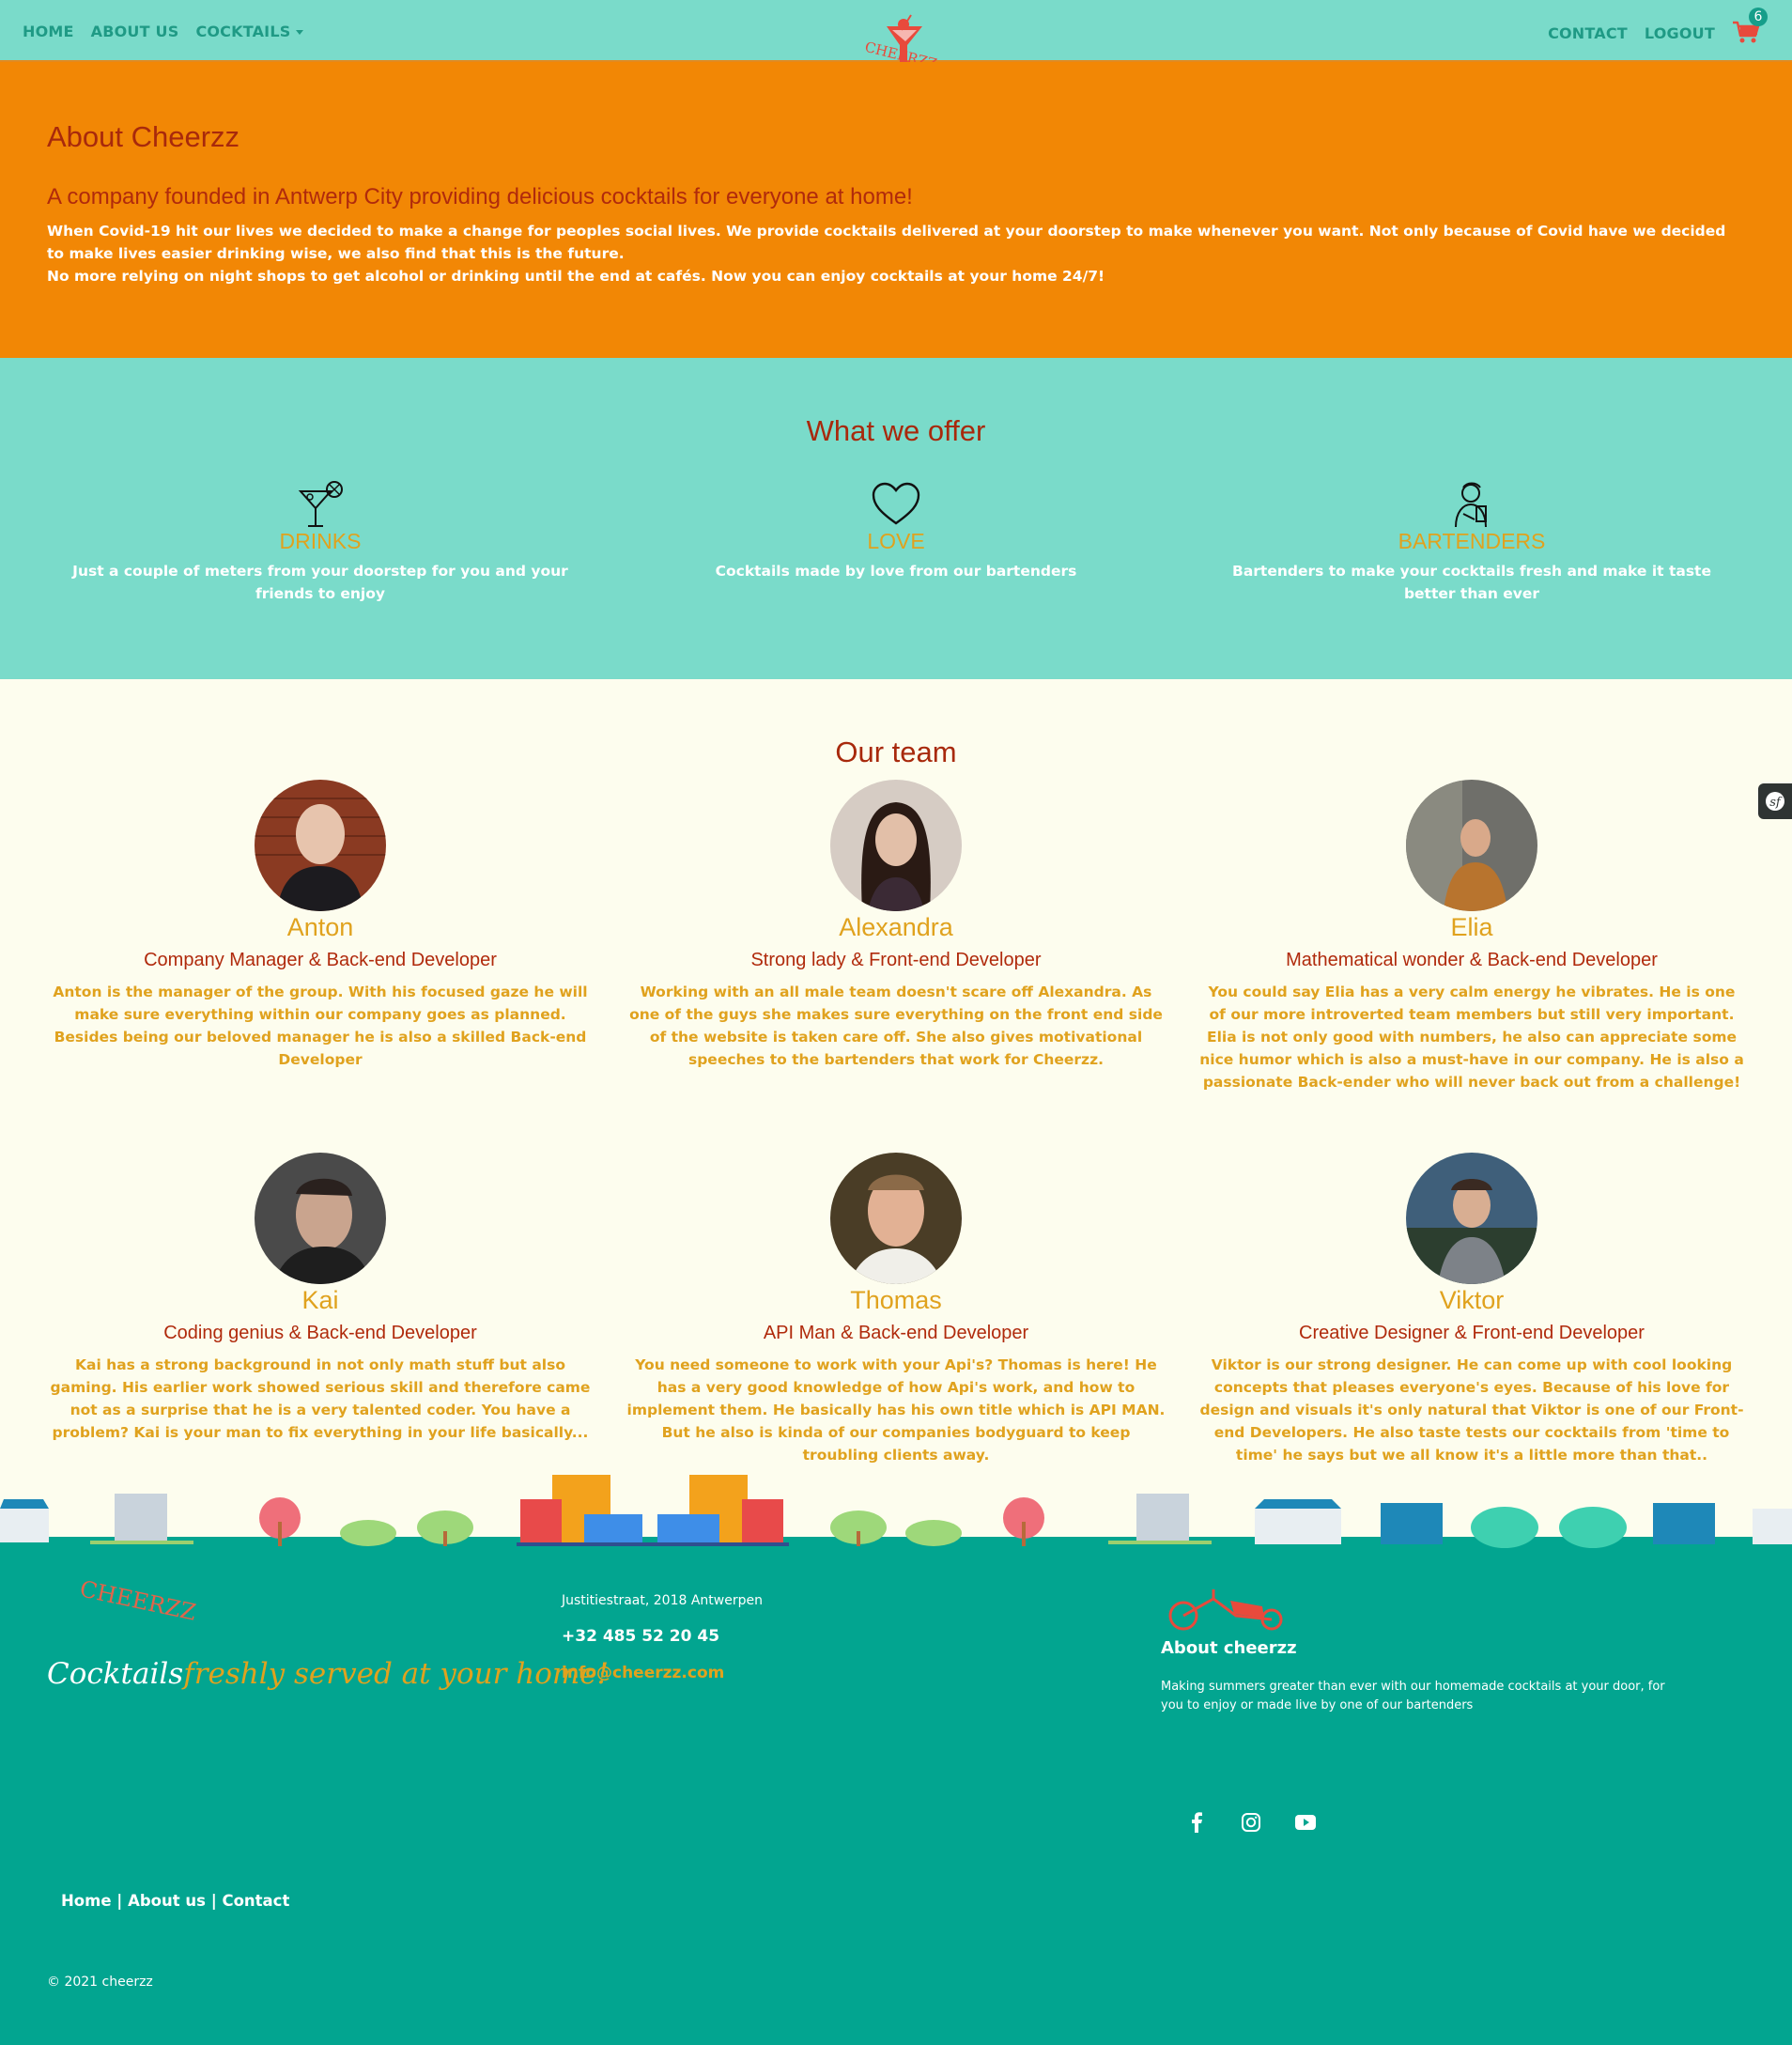  Describe the element at coordinates (255, 1901) in the screenshot. I see `footer-link-contact: Contact` at that location.